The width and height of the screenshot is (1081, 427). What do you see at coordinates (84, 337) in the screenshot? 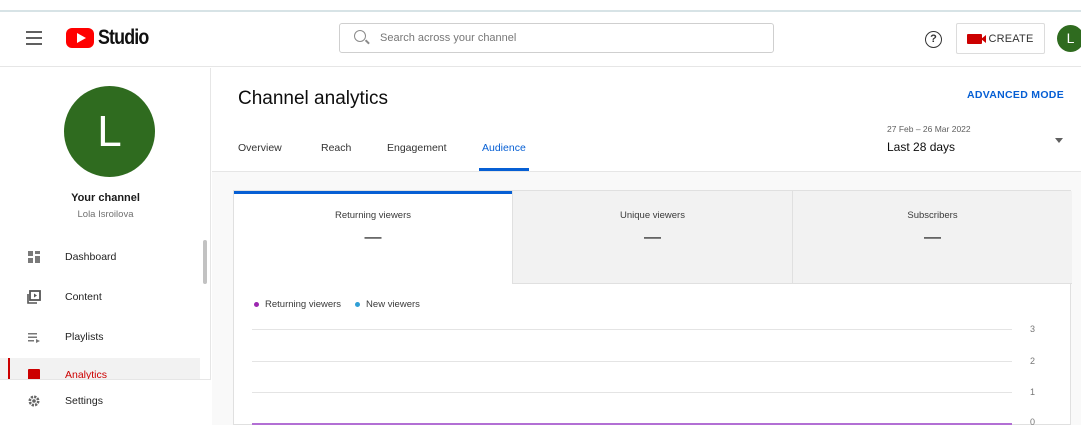
I see `sidebar-item-label: Playlists` at bounding box center [84, 337].